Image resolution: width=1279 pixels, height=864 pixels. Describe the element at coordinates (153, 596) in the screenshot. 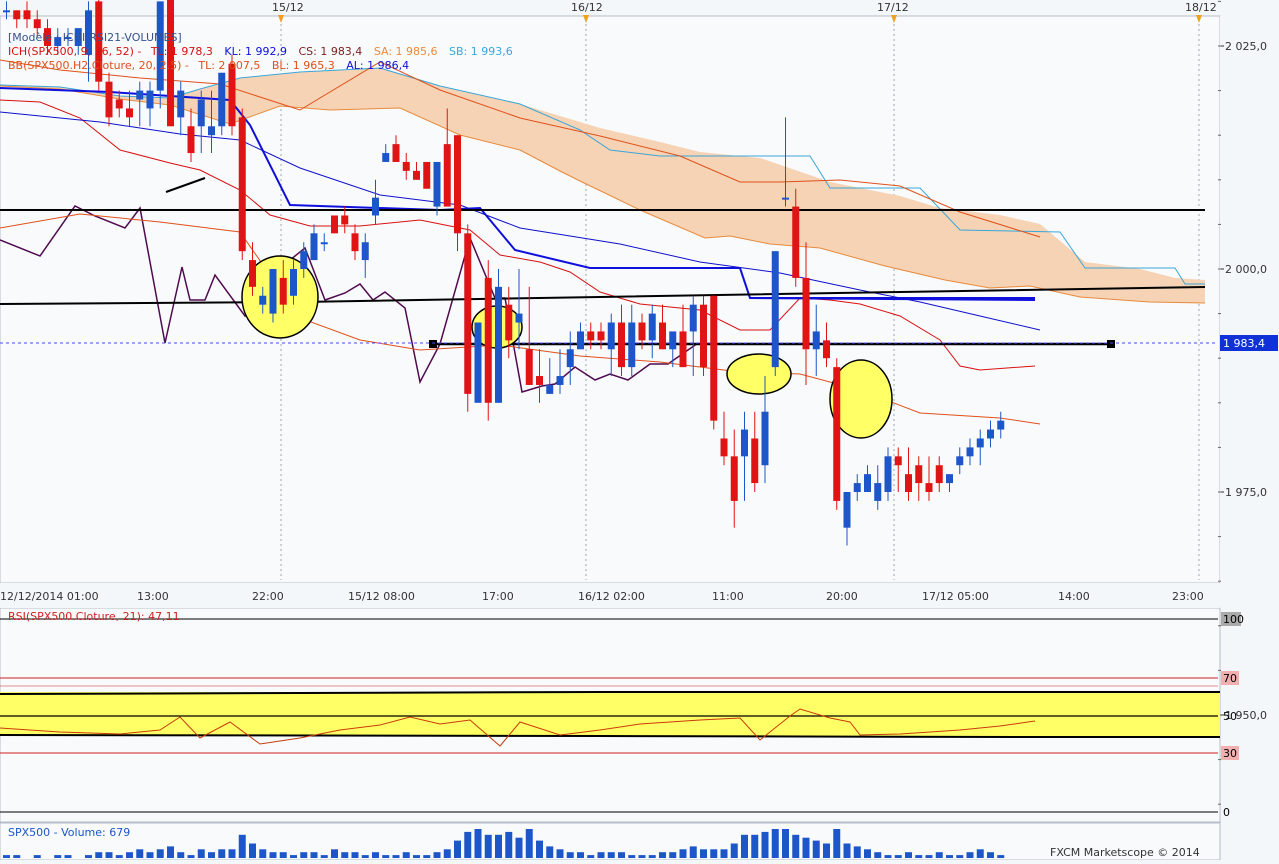

I see `time-tick-label: 13:00` at that location.